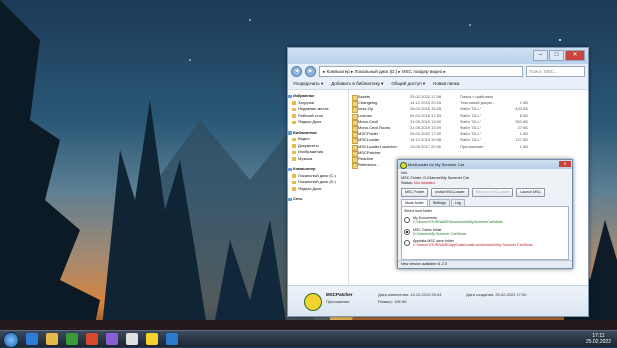  What do you see at coordinates (438, 56) in the screenshot?
I see `explorer-titlebar: – □ ✕` at bounding box center [438, 56].